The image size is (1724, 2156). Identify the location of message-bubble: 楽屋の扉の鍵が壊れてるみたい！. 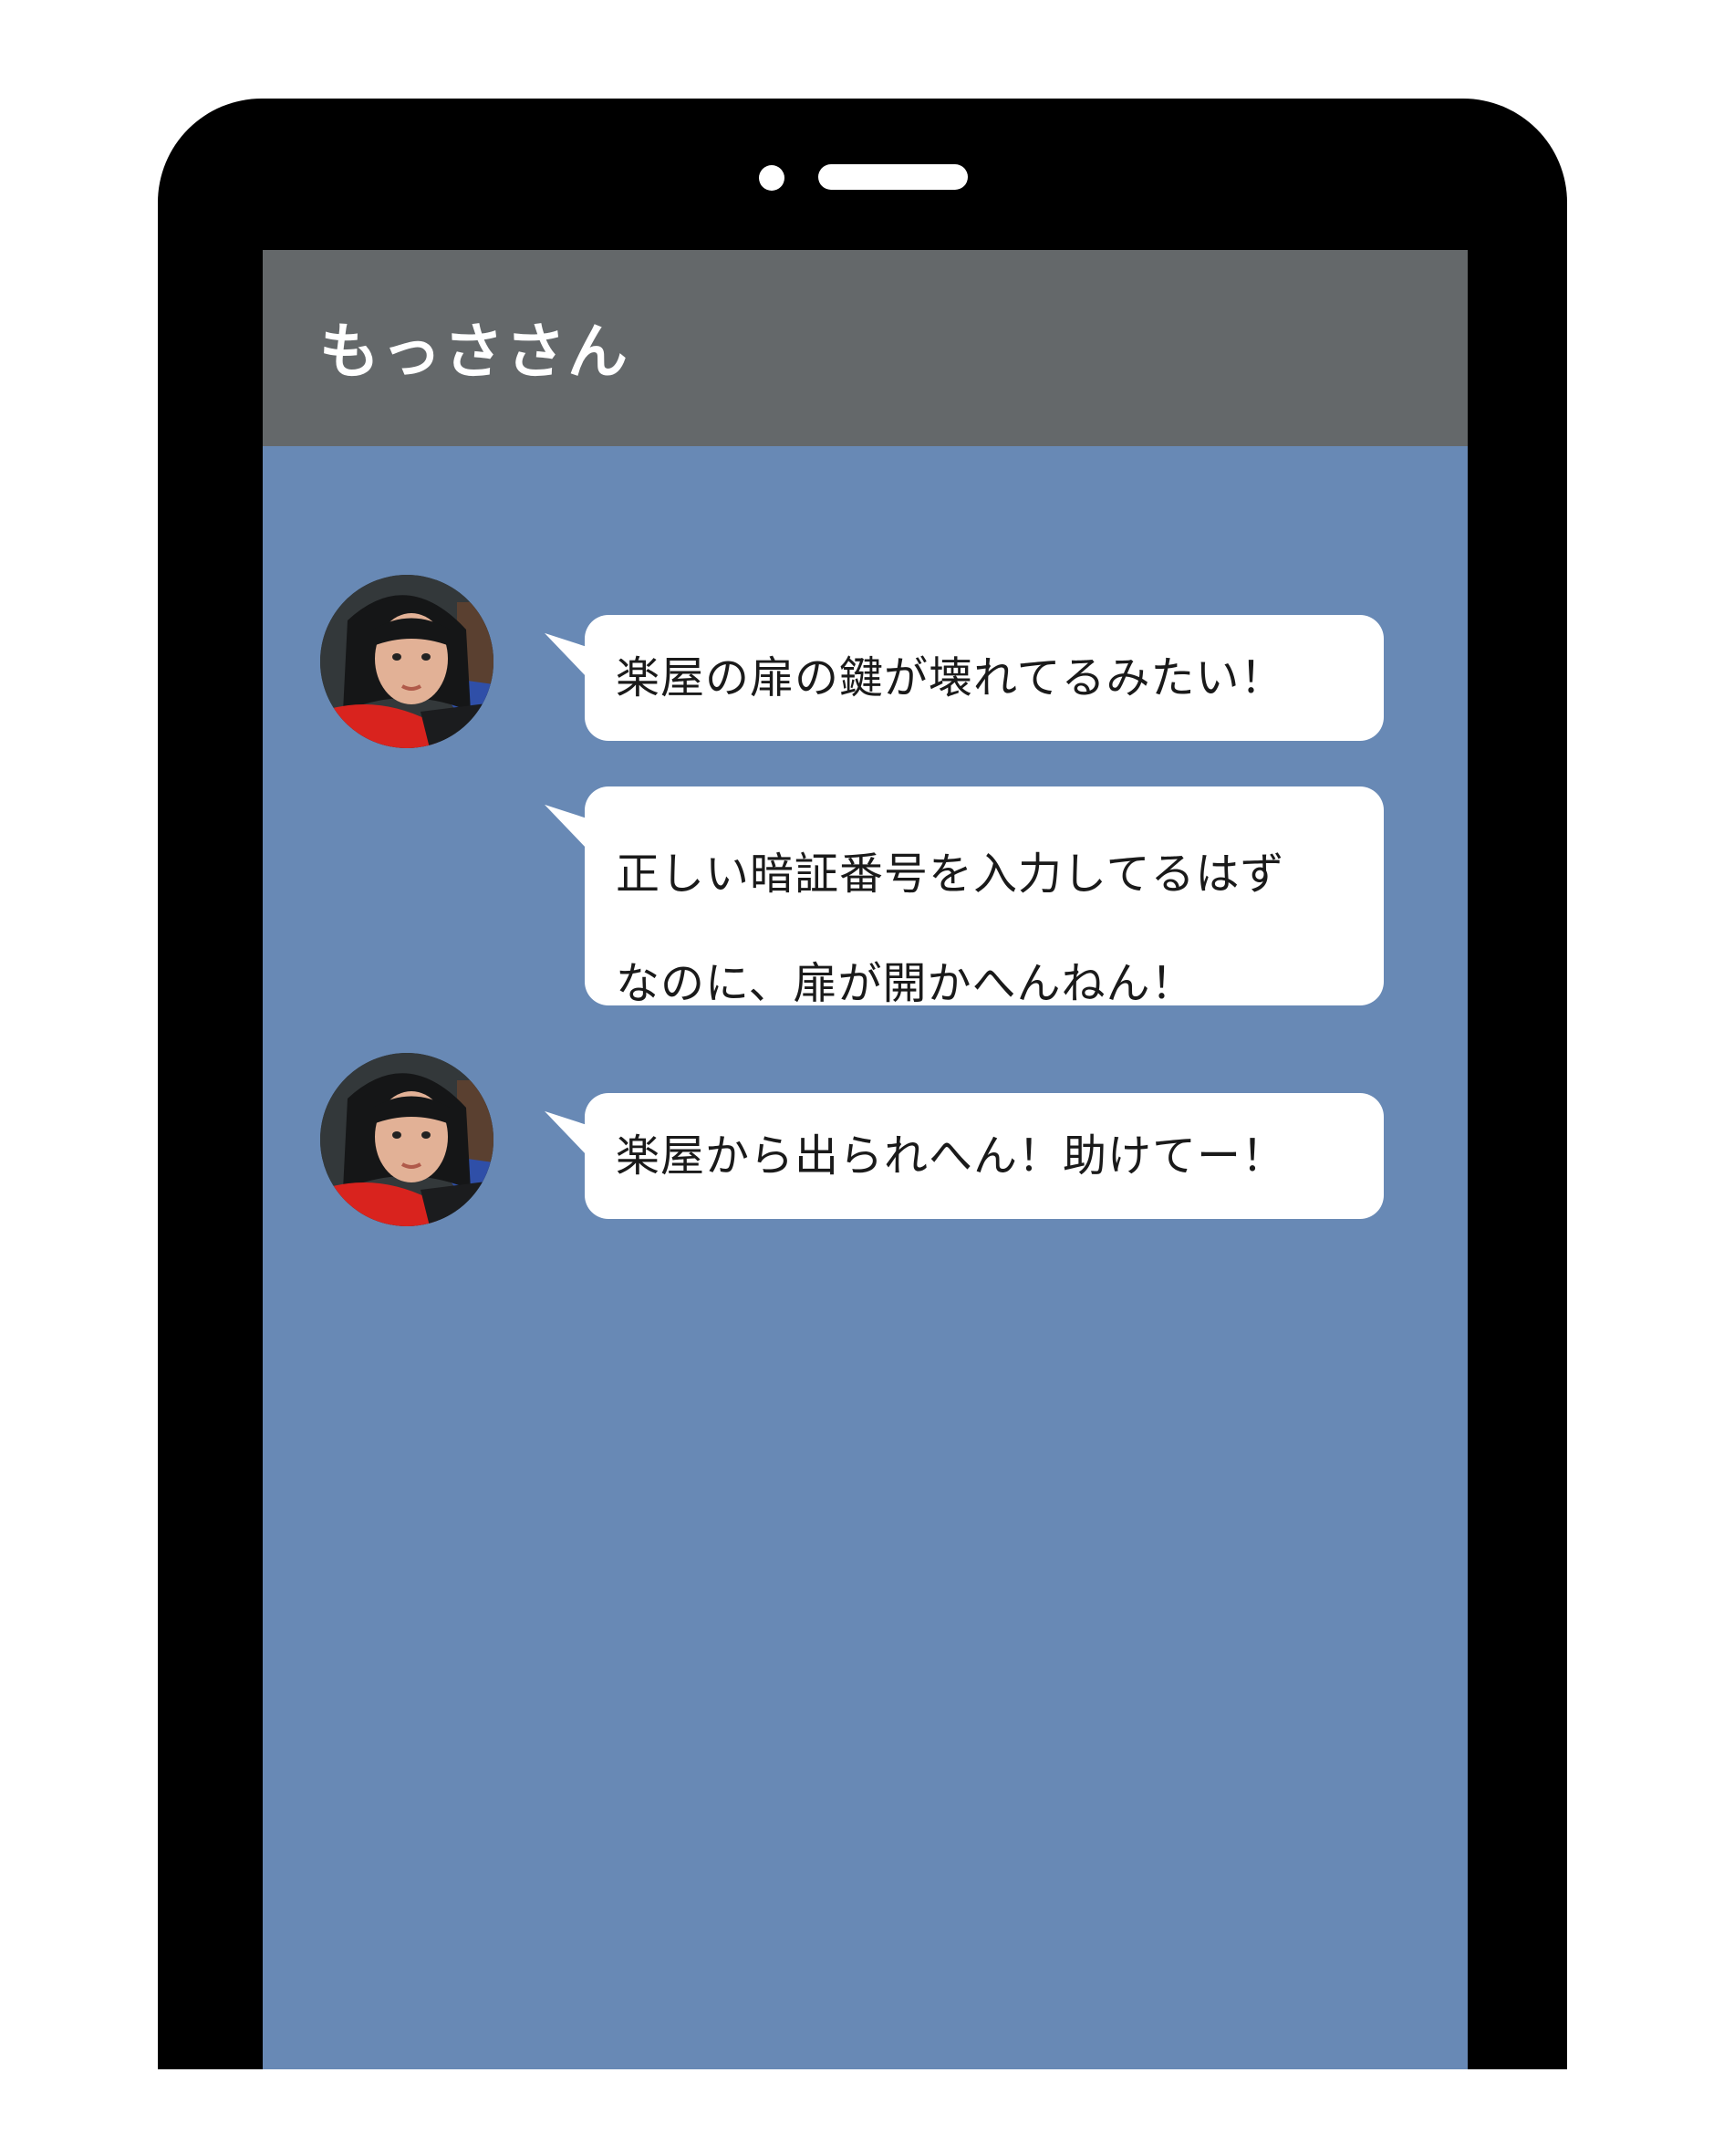
(964, 678).